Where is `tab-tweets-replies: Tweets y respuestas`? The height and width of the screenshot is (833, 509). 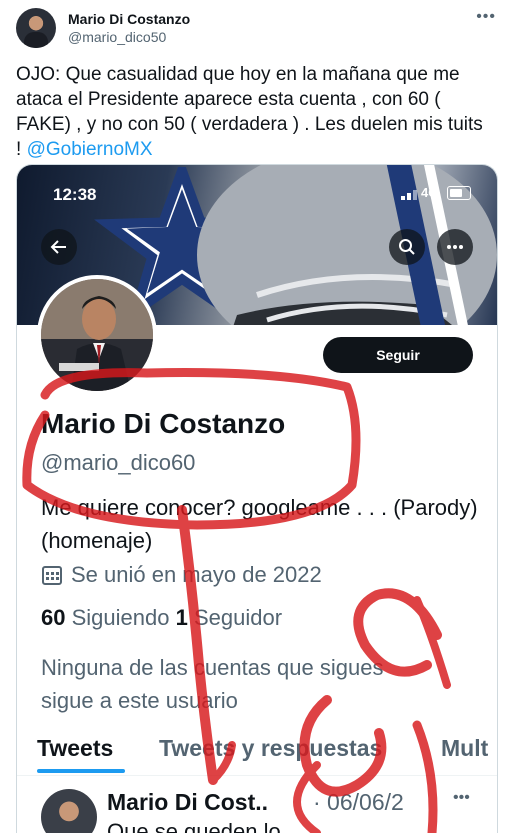
tab-tweets-replies: Tweets y respuestas is located at coordinates (270, 748).